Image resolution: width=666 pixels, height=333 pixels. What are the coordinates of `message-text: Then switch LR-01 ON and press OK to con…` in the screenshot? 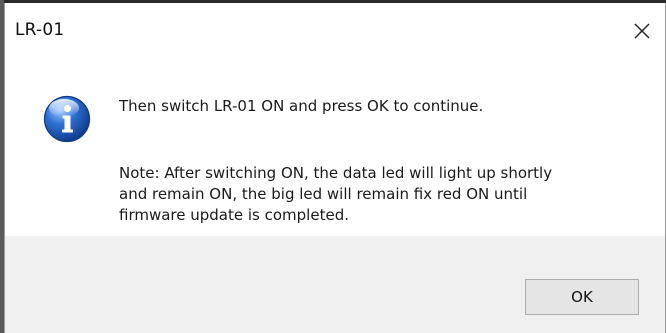 It's located at (301, 106).